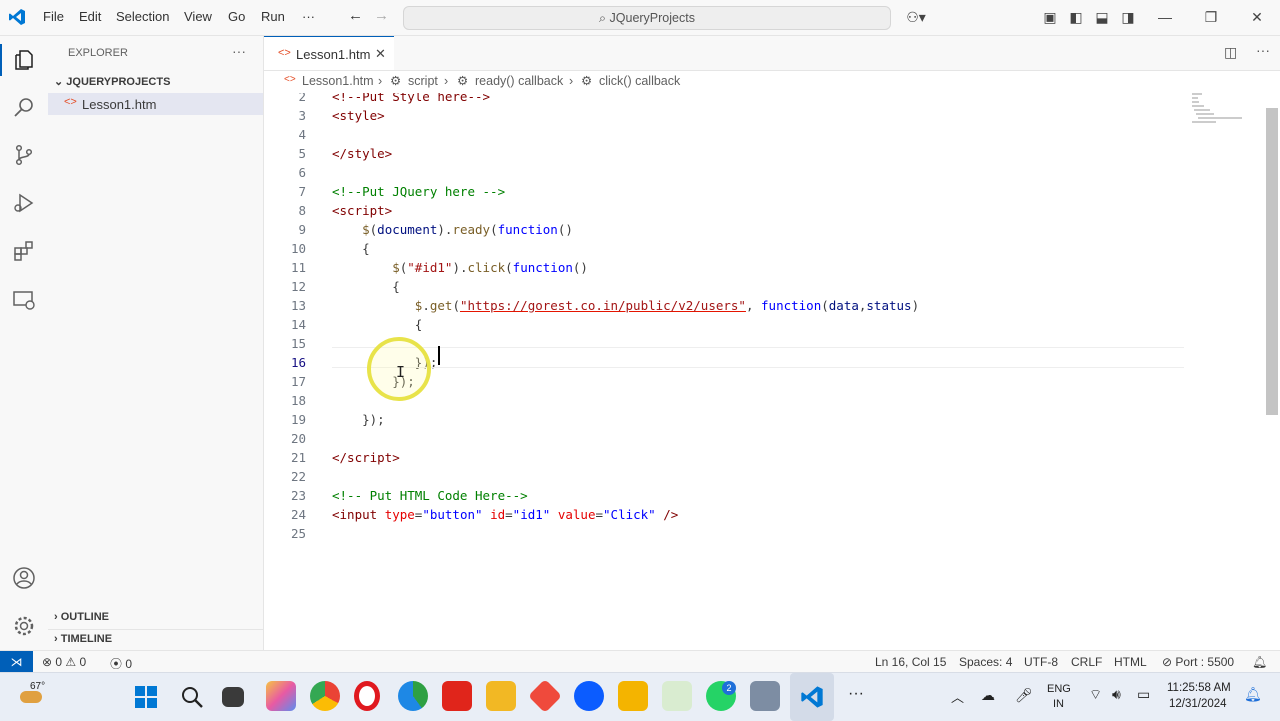 The image size is (1280, 721). I want to click on indentation: Spaces: 4, so click(985, 662).